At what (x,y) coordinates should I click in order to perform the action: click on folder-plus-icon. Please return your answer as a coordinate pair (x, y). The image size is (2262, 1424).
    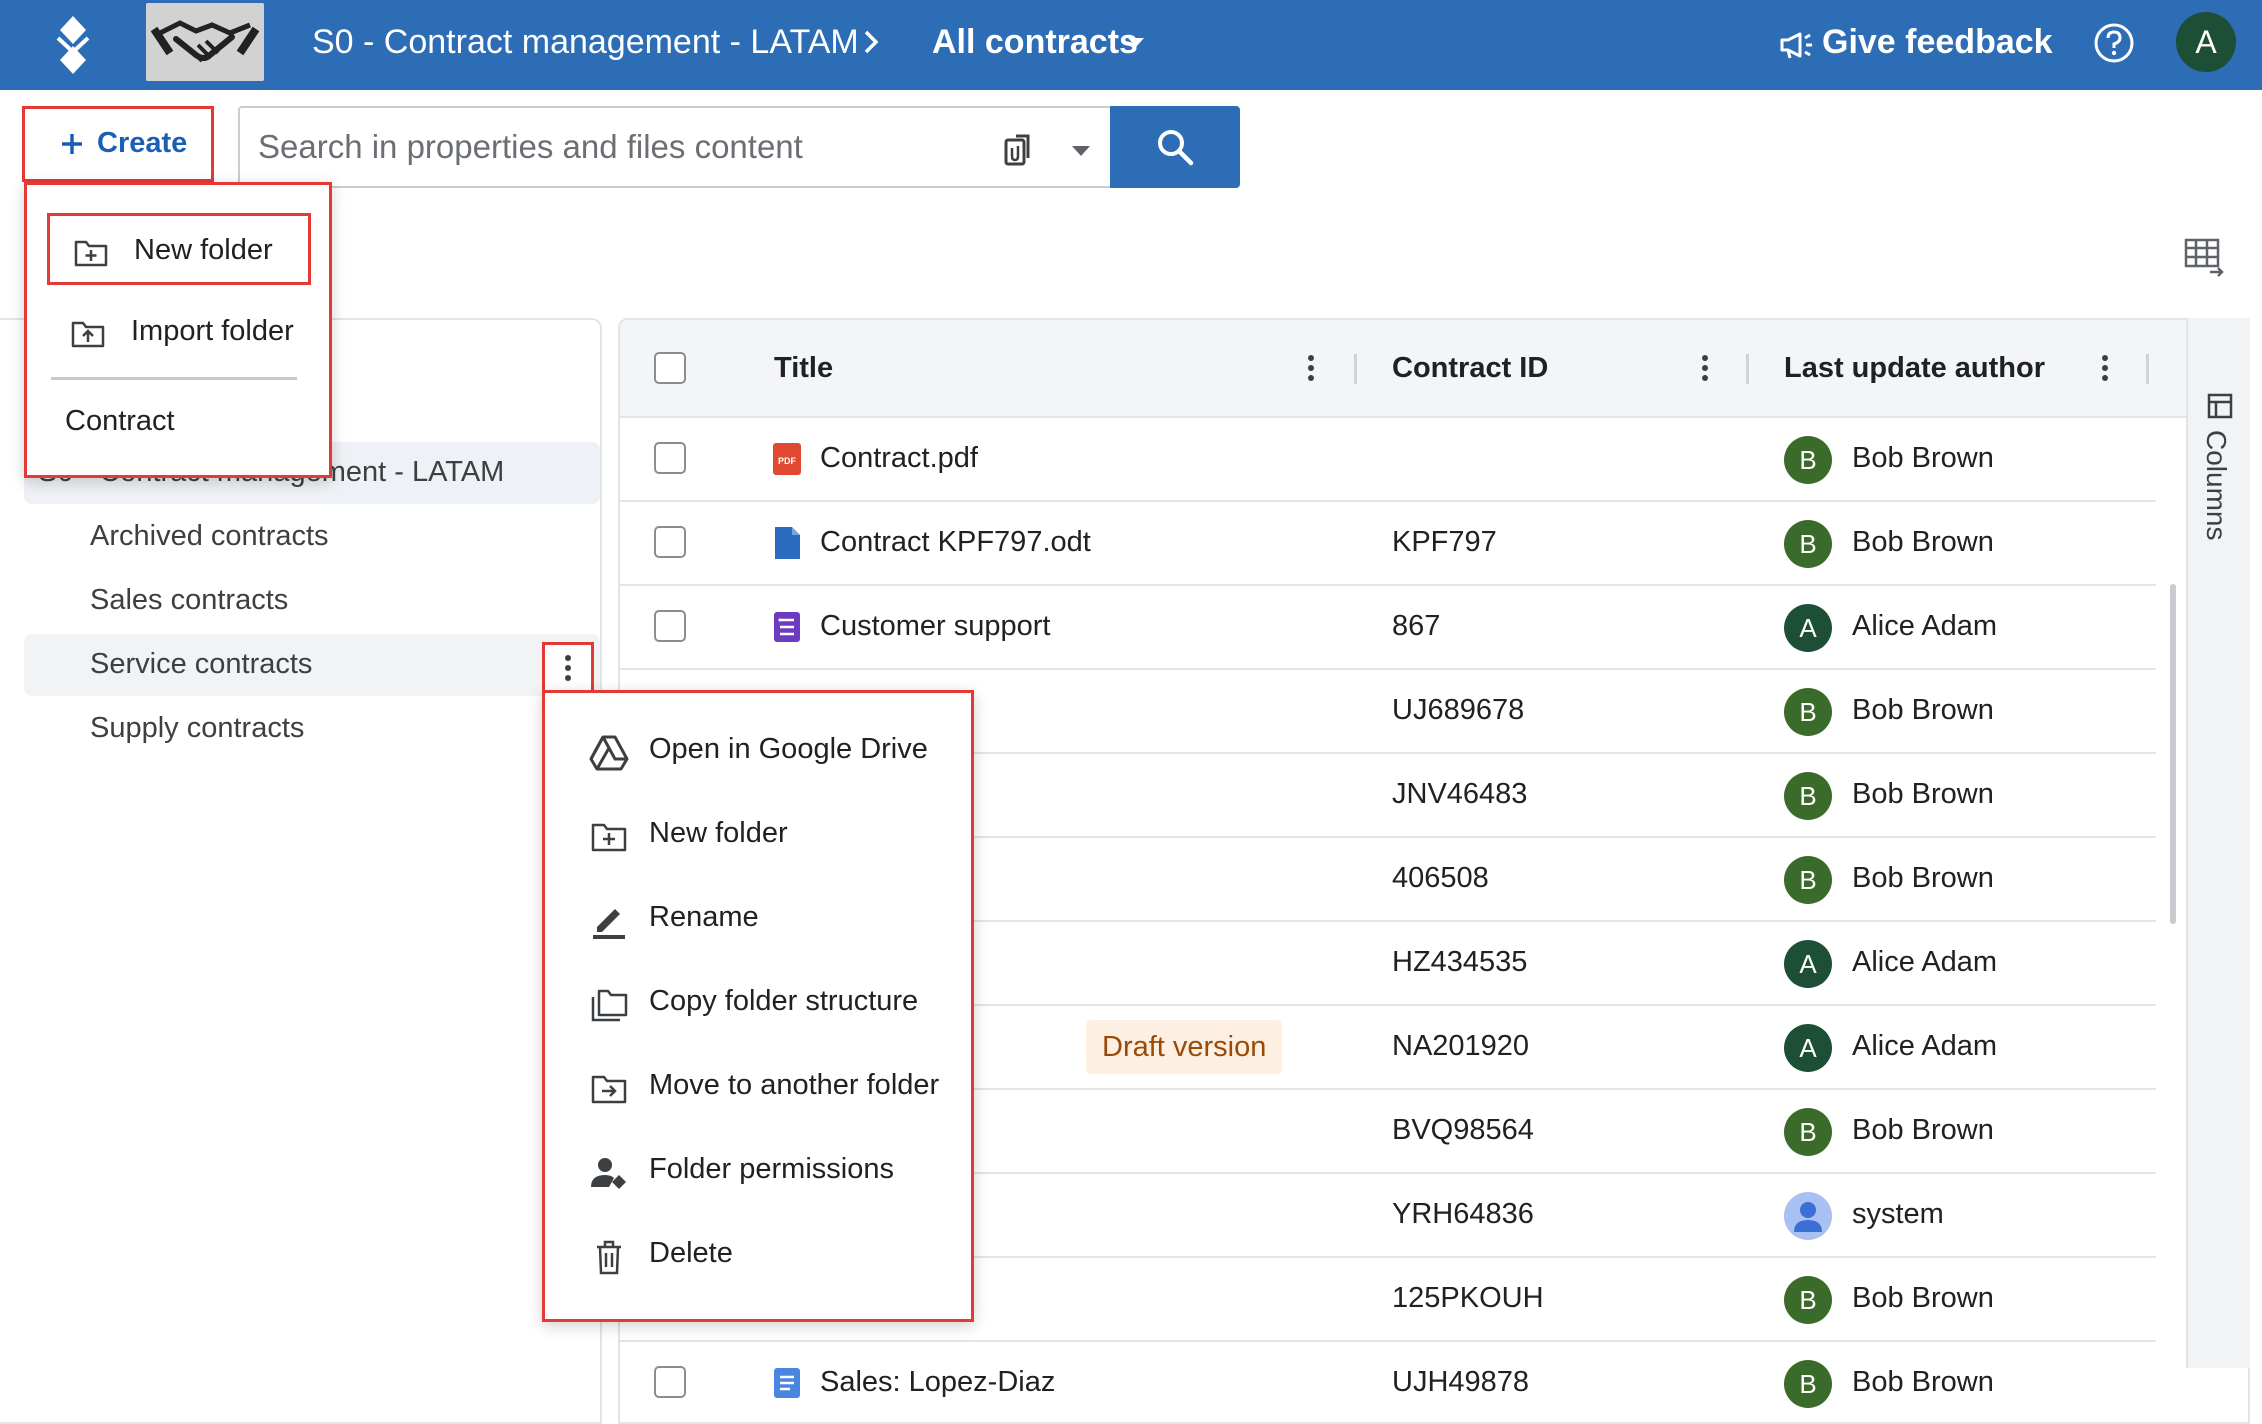
    Looking at the image, I should click on (91, 253).